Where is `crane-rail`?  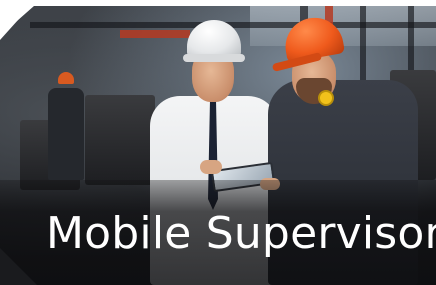
crane-rail is located at coordinates (155, 34).